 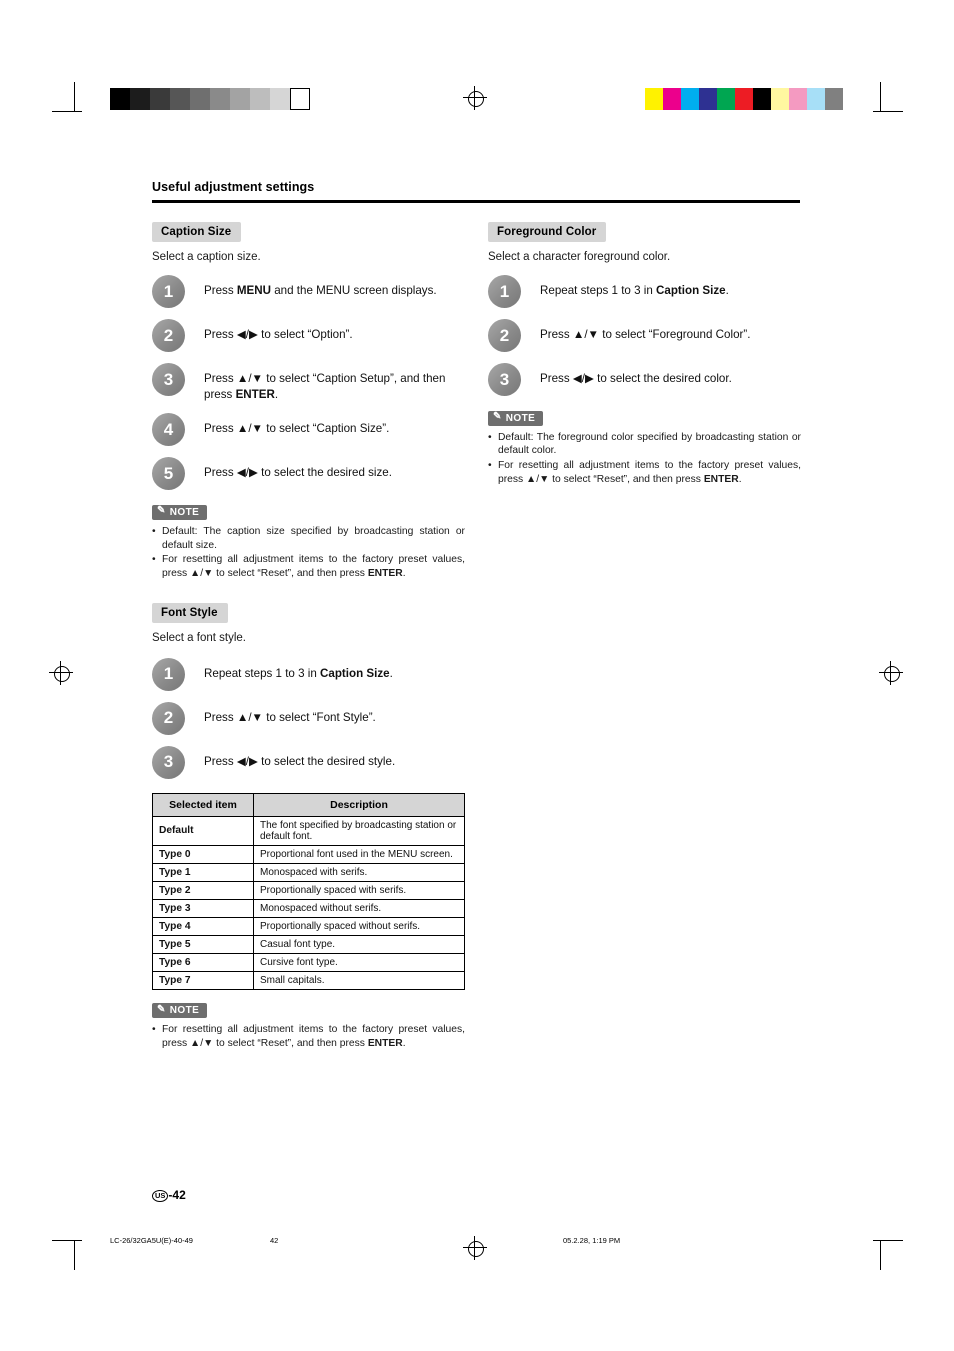 What do you see at coordinates (203, 908) in the screenshot?
I see `table-cell-item: Type 3` at bounding box center [203, 908].